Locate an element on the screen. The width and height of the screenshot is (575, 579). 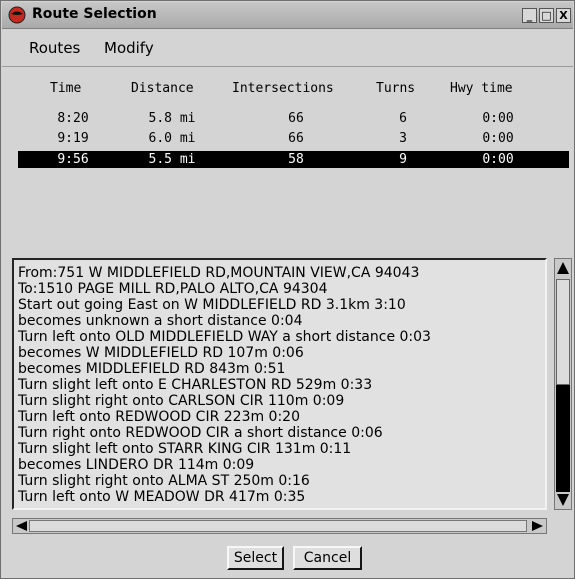
cell-turns: 6 is located at coordinates (403, 118).